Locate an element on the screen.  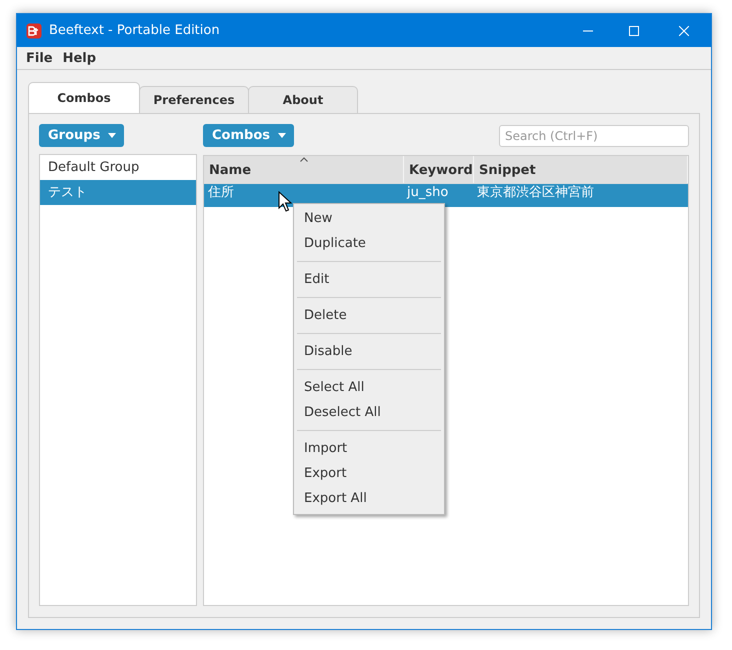
maximize-icon is located at coordinates (634, 31).